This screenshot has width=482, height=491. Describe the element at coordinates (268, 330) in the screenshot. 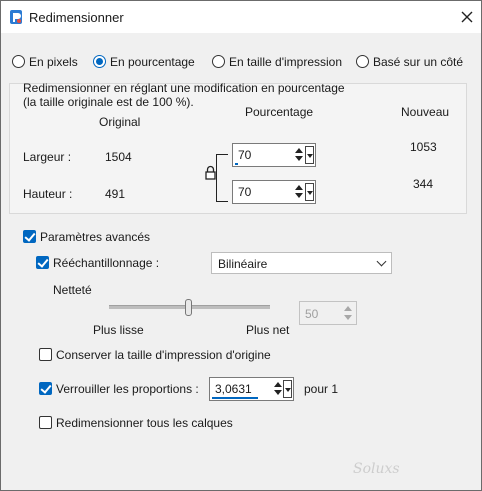

I see `sharper-label: Plus net` at that location.